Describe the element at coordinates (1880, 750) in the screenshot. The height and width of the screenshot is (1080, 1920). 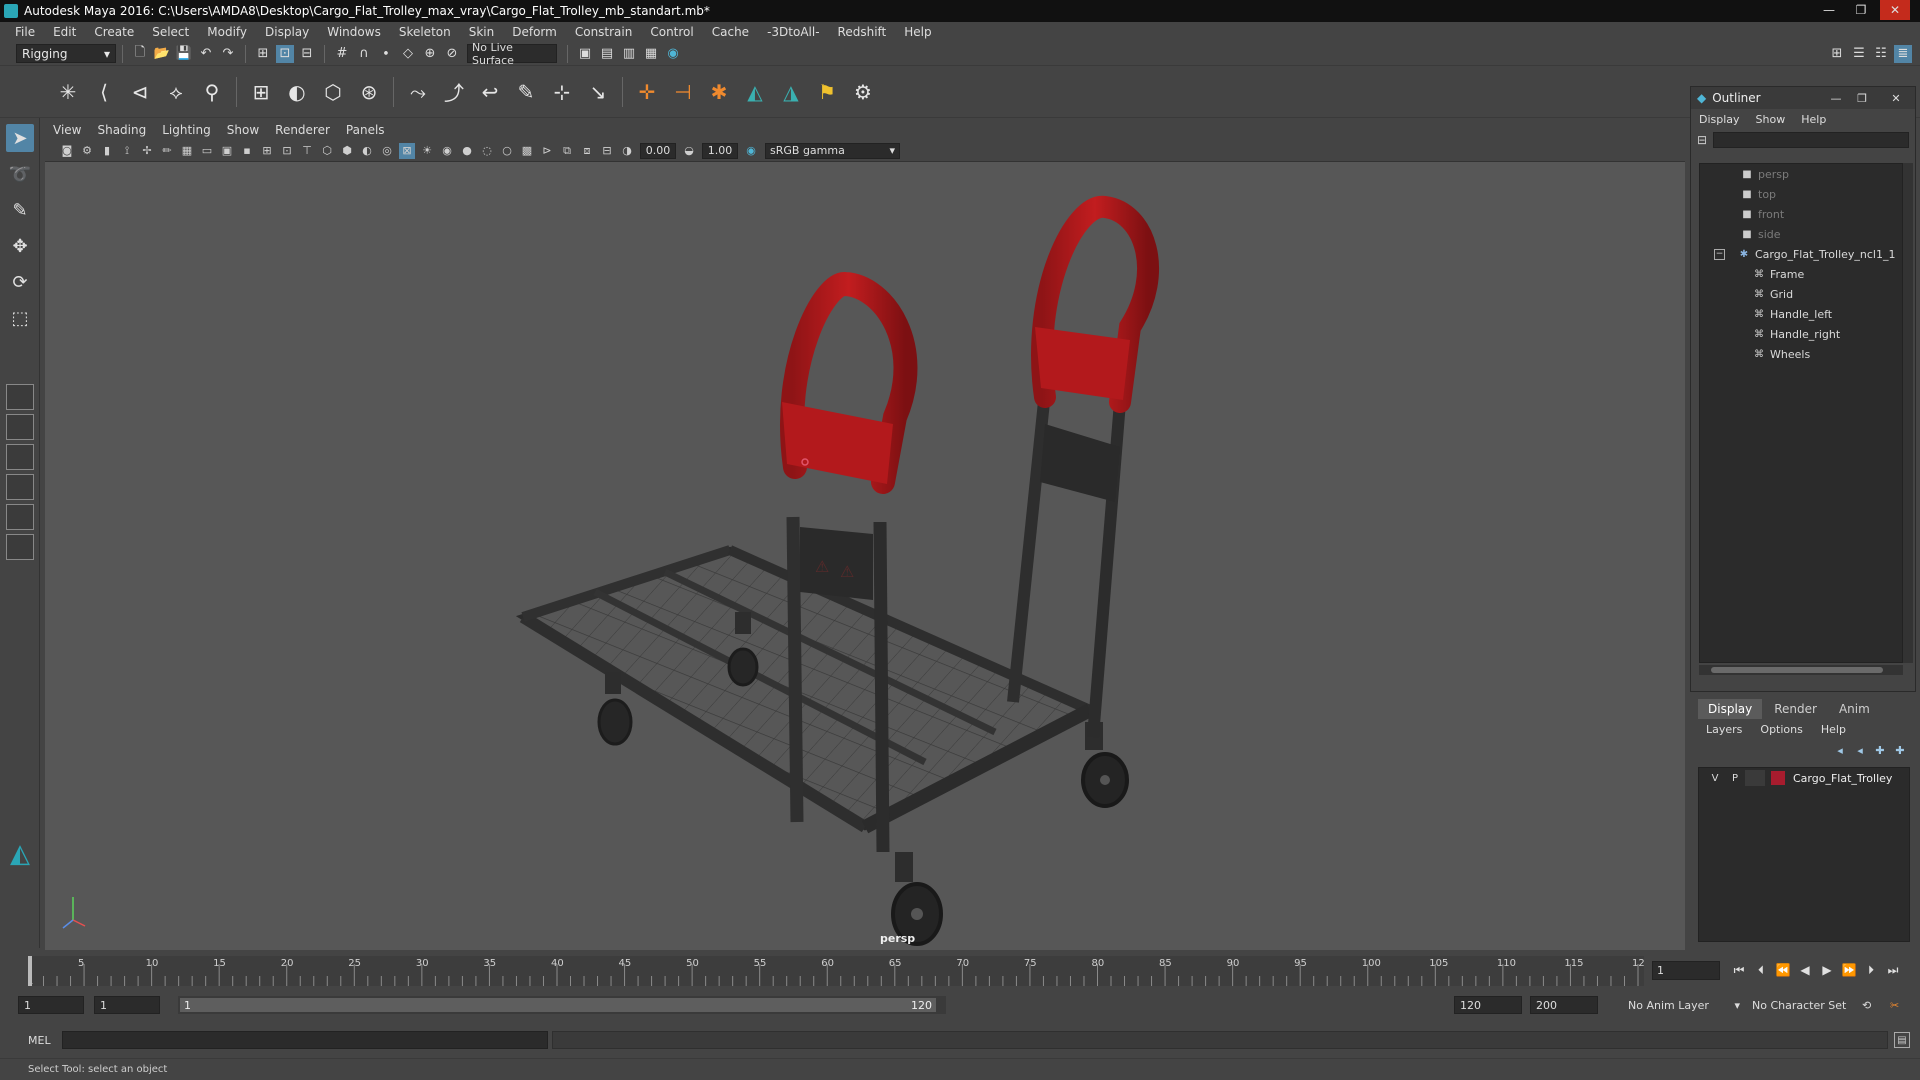
I see `new-layer-icon: ✚` at that location.